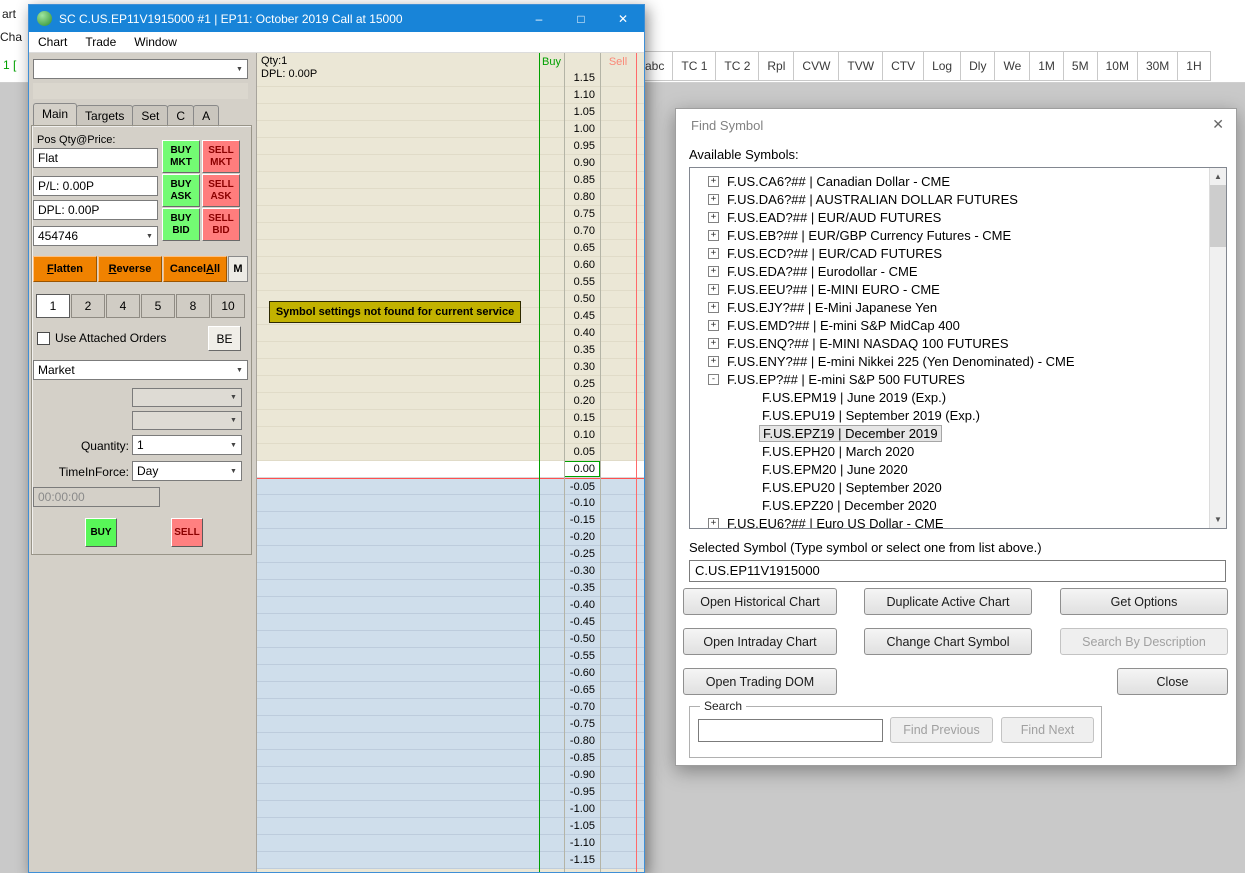  I want to click on scrollbar-thumb, so click(1218, 216).